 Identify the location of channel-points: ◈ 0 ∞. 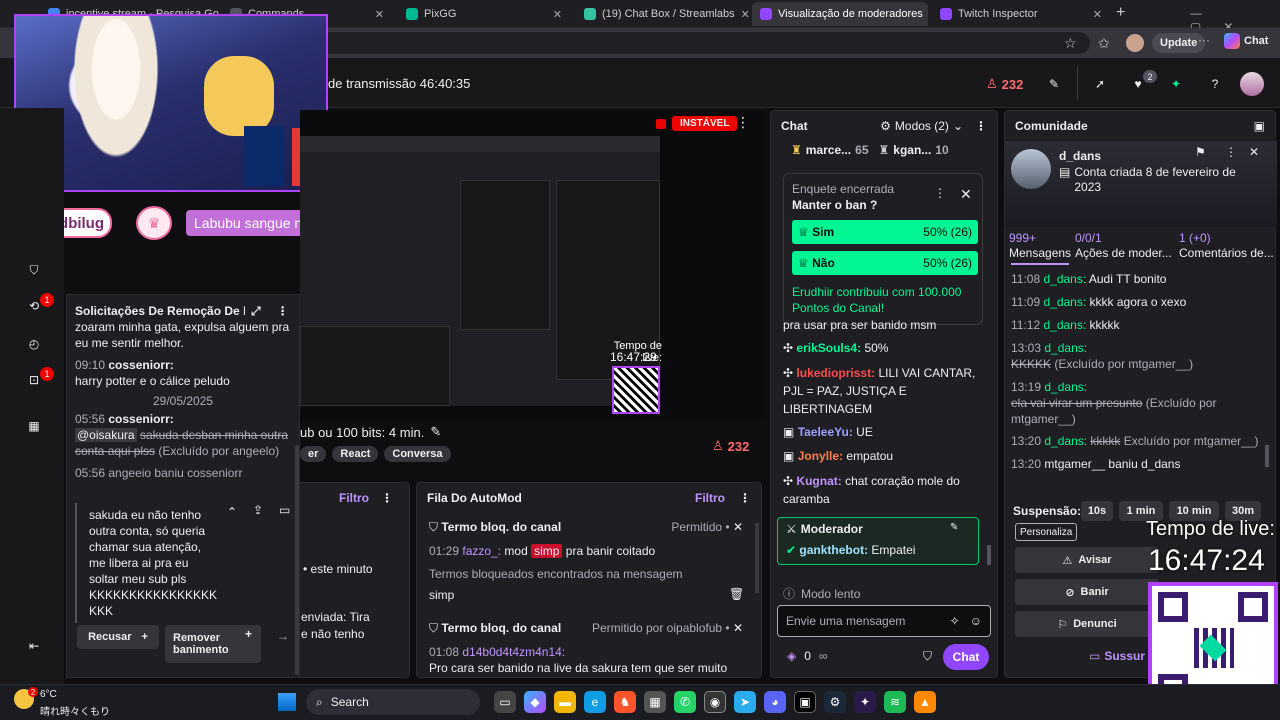
(807, 656).